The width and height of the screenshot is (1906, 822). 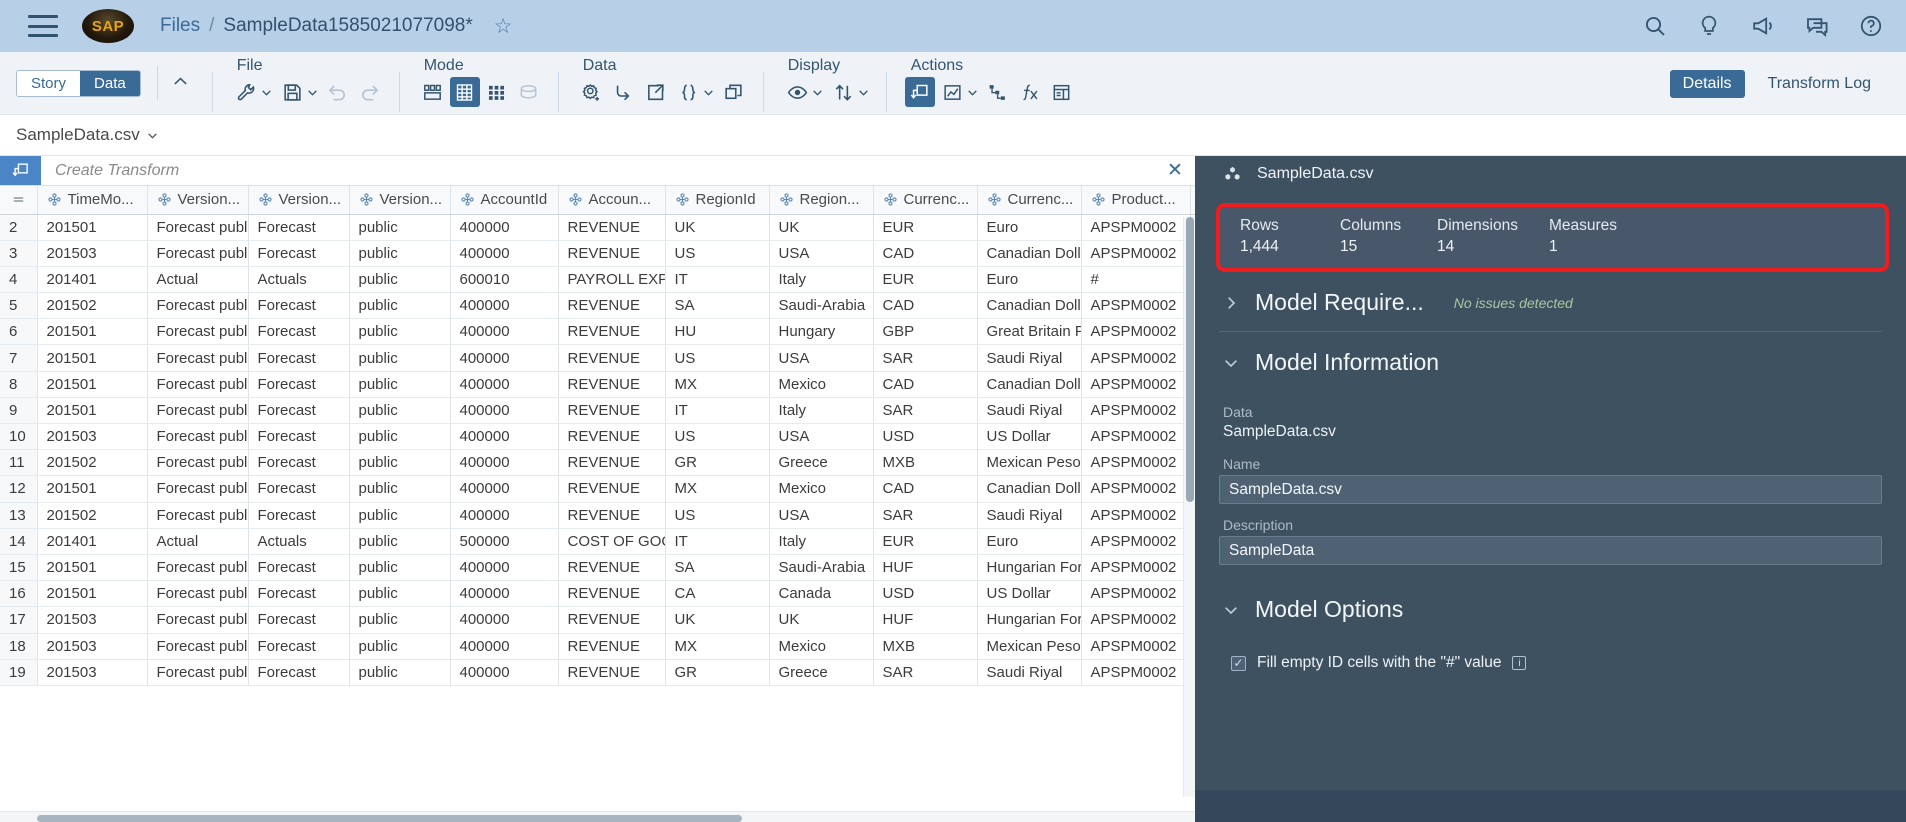 What do you see at coordinates (433, 92) in the screenshot?
I see `columns-view-button` at bounding box center [433, 92].